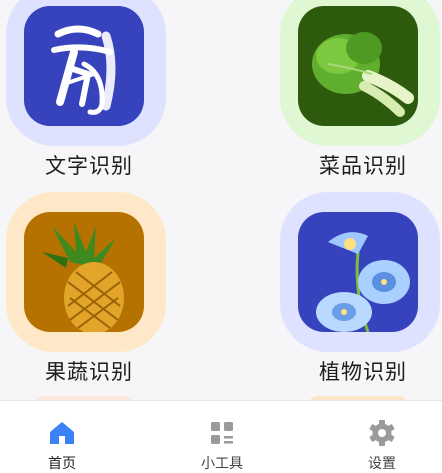  What do you see at coordinates (62, 433) in the screenshot?
I see `home-icon` at bounding box center [62, 433].